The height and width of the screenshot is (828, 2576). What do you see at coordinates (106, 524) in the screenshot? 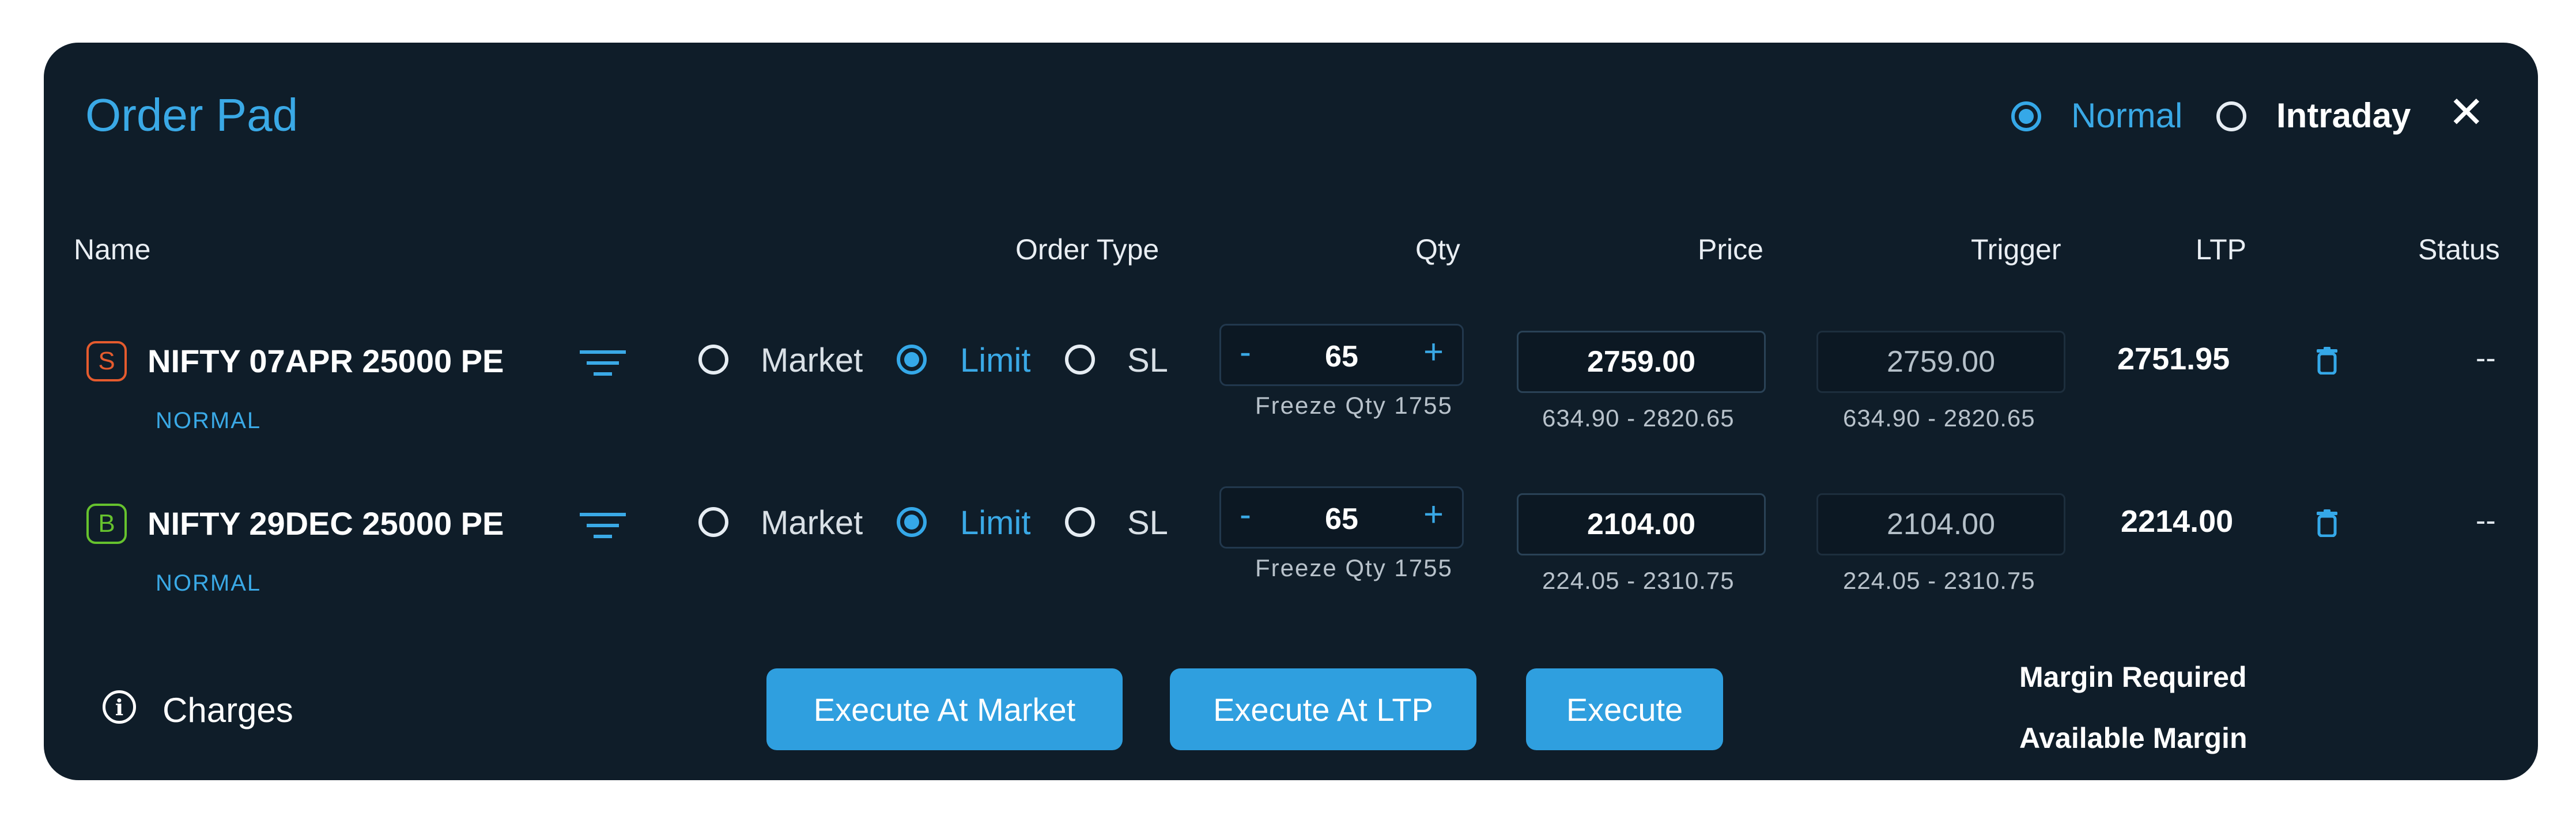
I see `buy-badge: B` at bounding box center [106, 524].